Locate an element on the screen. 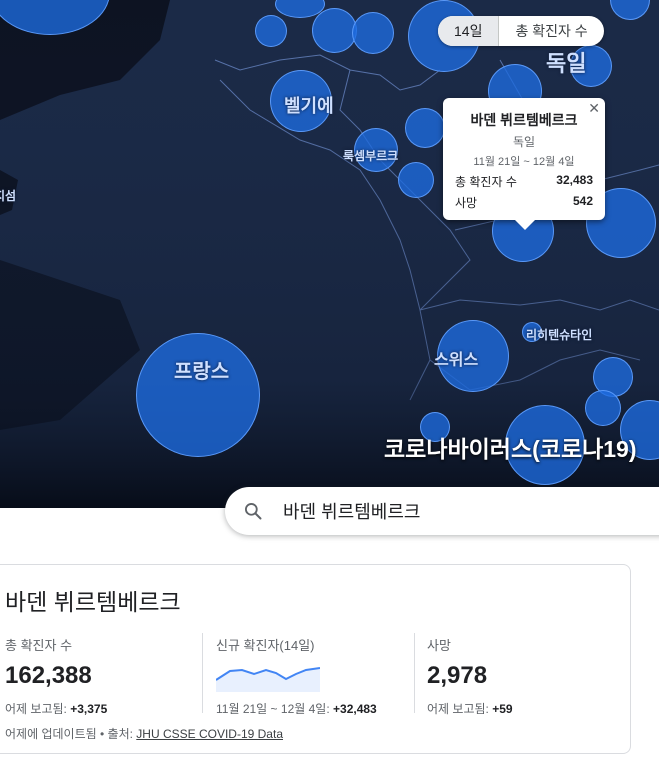  popup-dates: 11월 21일 ~ 12월 4일 is located at coordinates (524, 162).